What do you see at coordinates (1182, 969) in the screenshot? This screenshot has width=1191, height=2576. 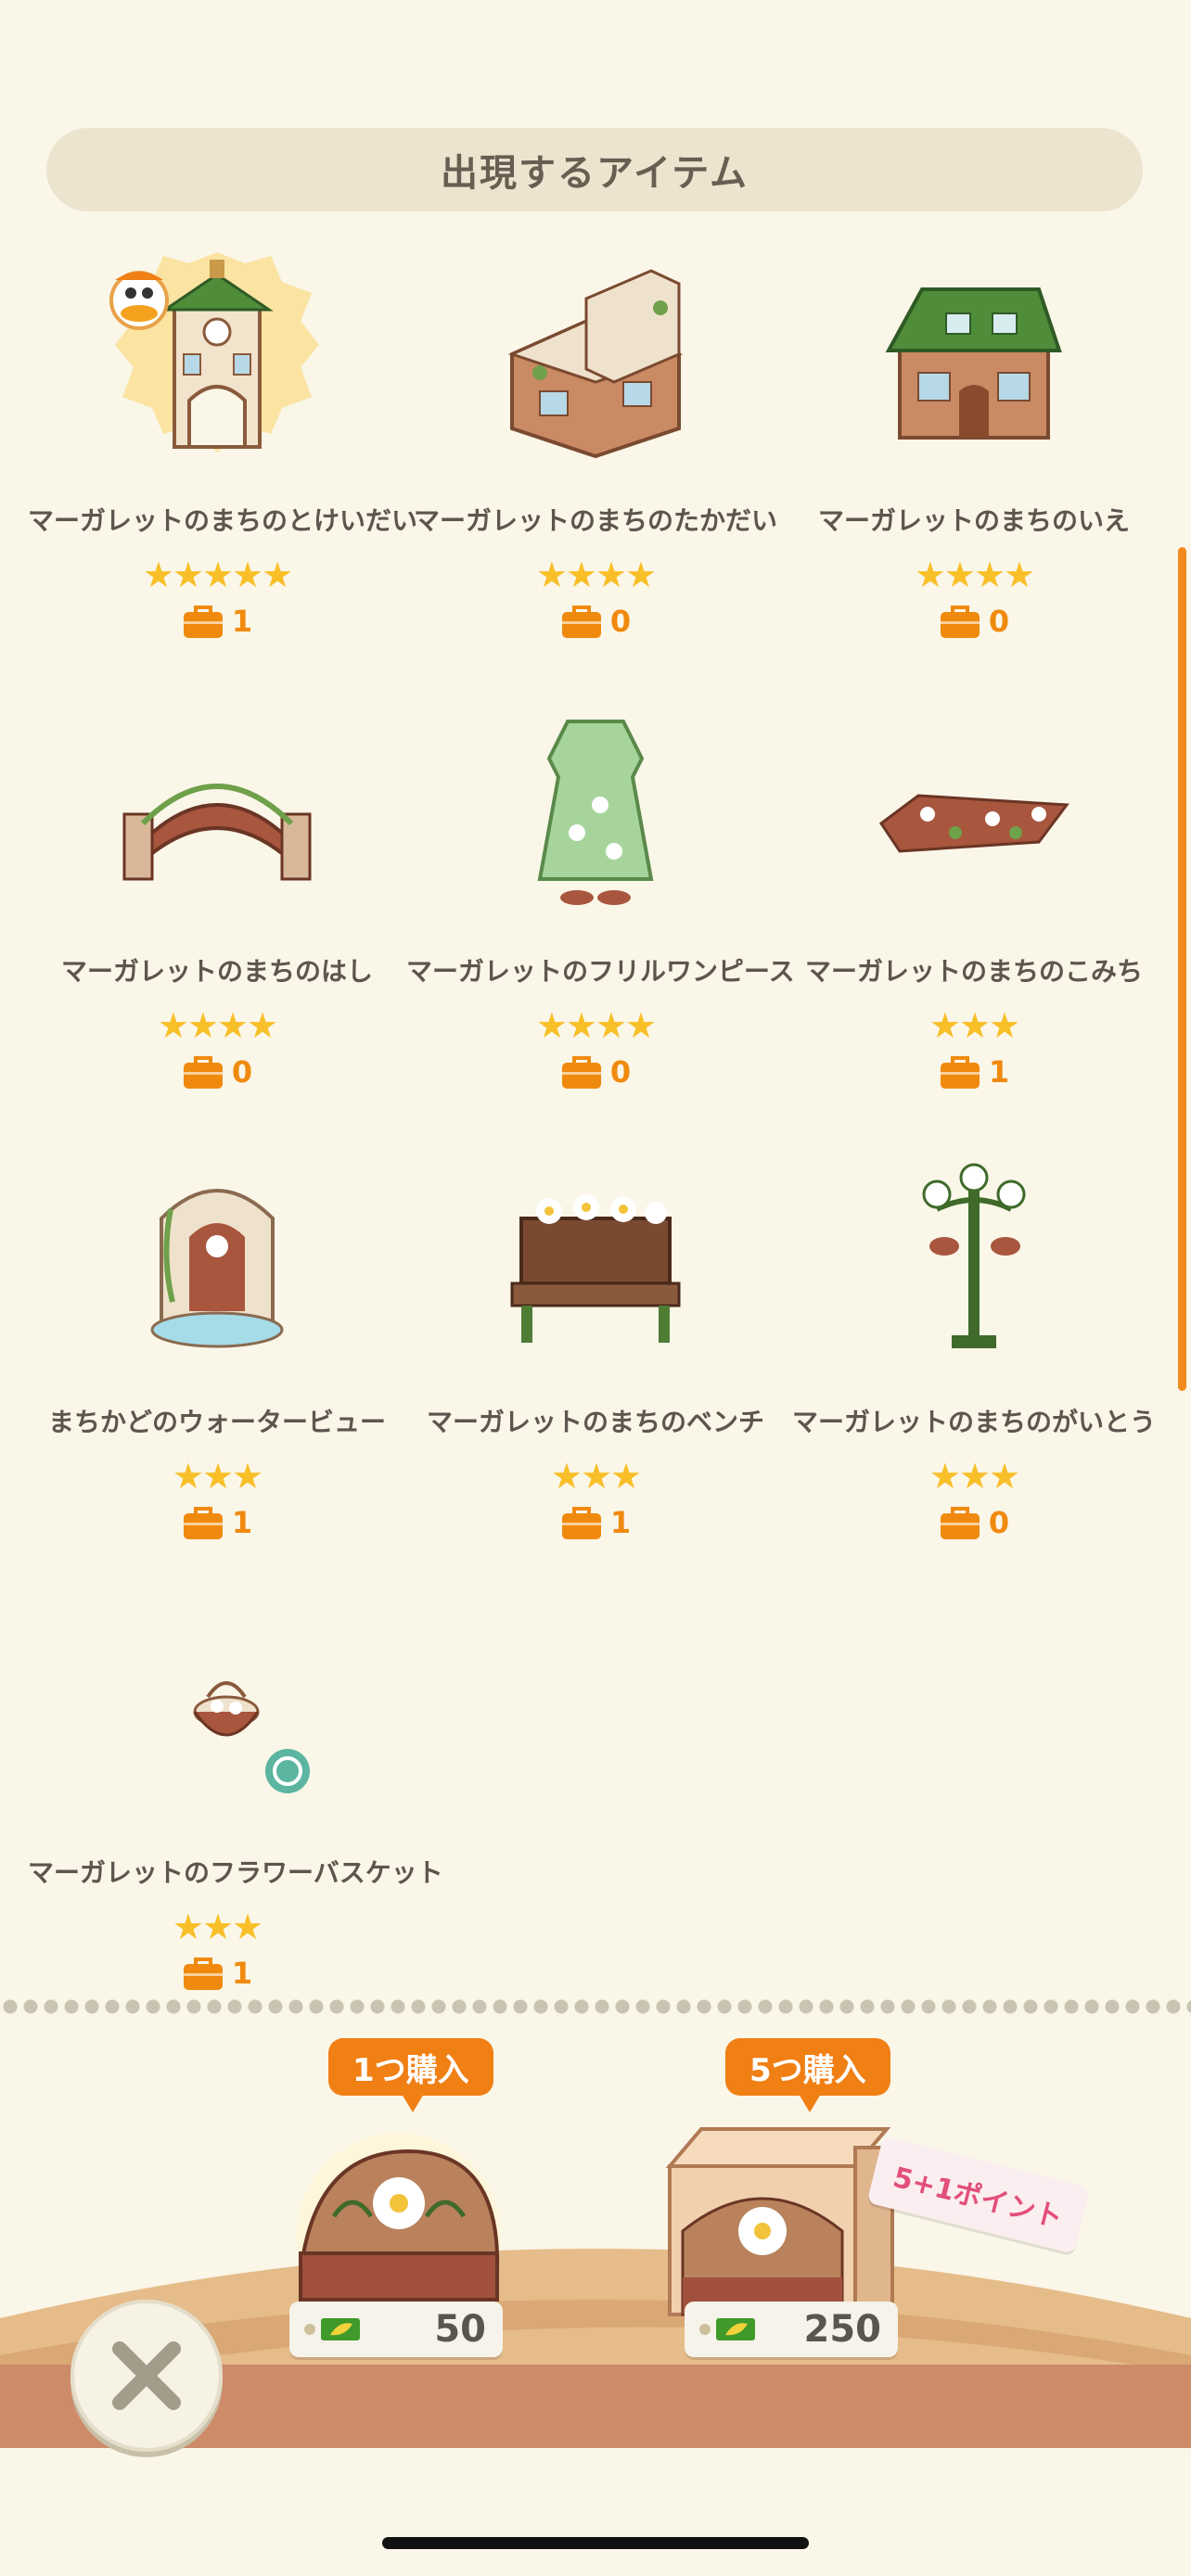 I see `scrollbar` at bounding box center [1182, 969].